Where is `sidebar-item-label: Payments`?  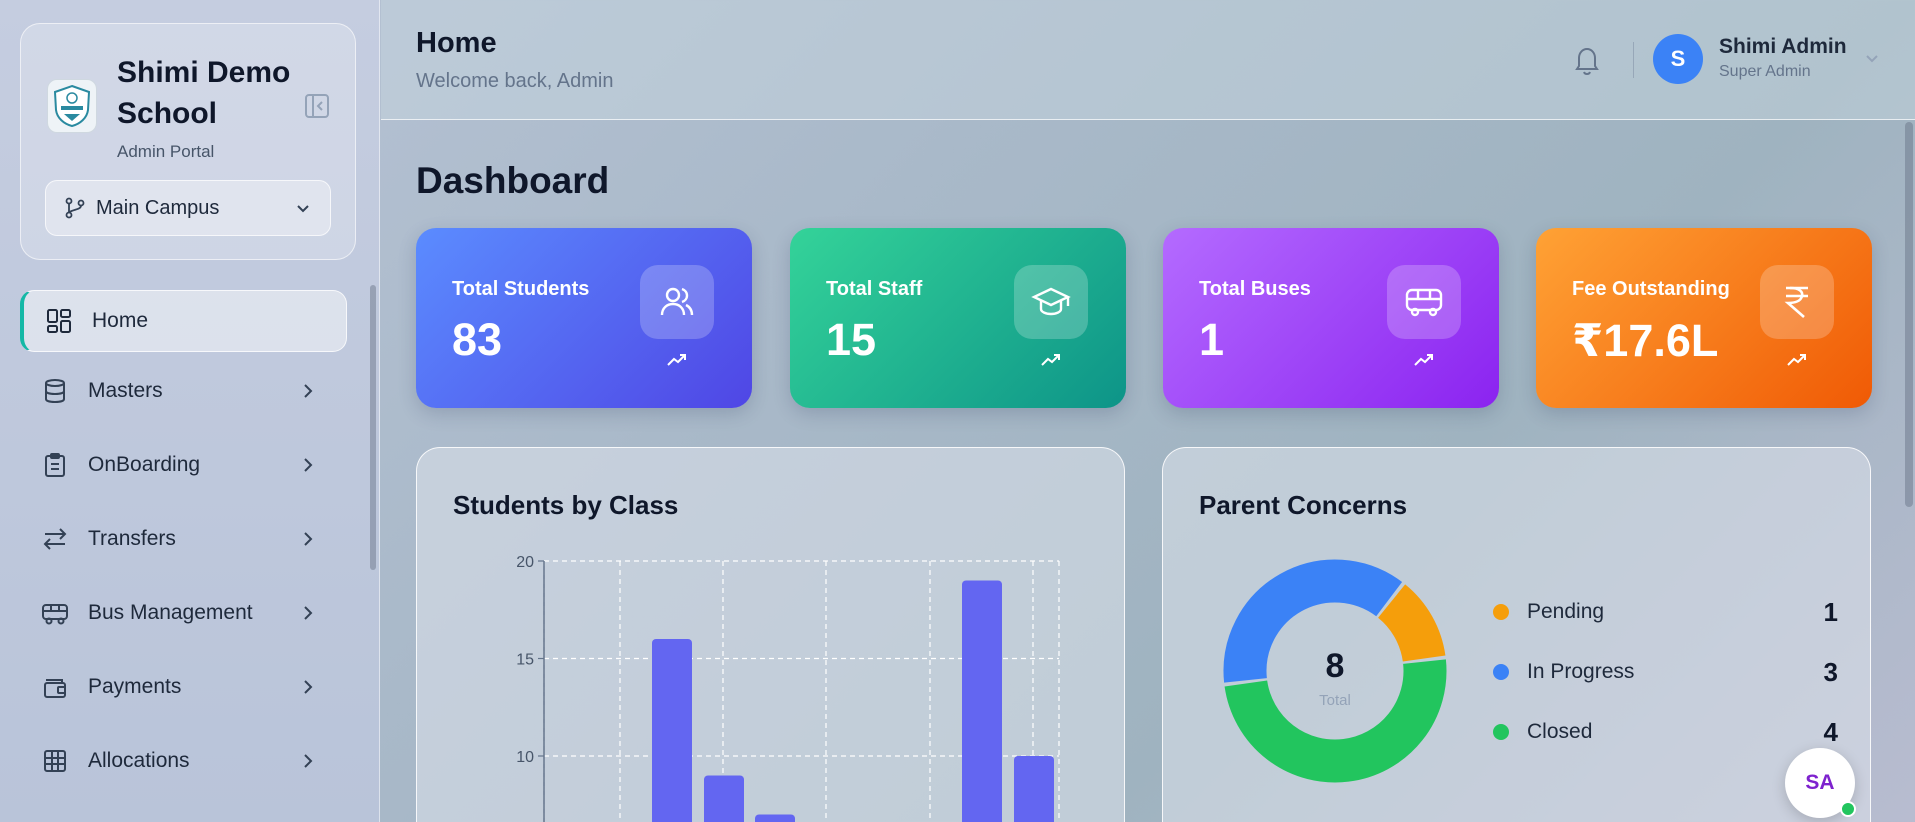
sidebar-item-label: Payments is located at coordinates (135, 686).